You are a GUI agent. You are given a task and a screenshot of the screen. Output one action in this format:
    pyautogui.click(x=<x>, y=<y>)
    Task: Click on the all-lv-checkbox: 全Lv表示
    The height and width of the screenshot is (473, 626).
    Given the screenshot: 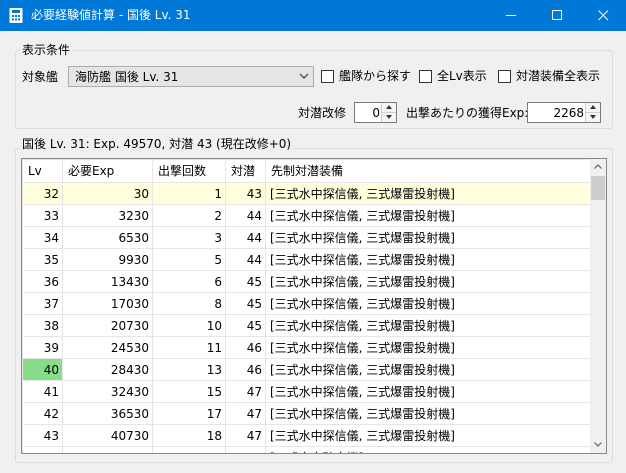 What is the action you would take?
    pyautogui.click(x=453, y=76)
    